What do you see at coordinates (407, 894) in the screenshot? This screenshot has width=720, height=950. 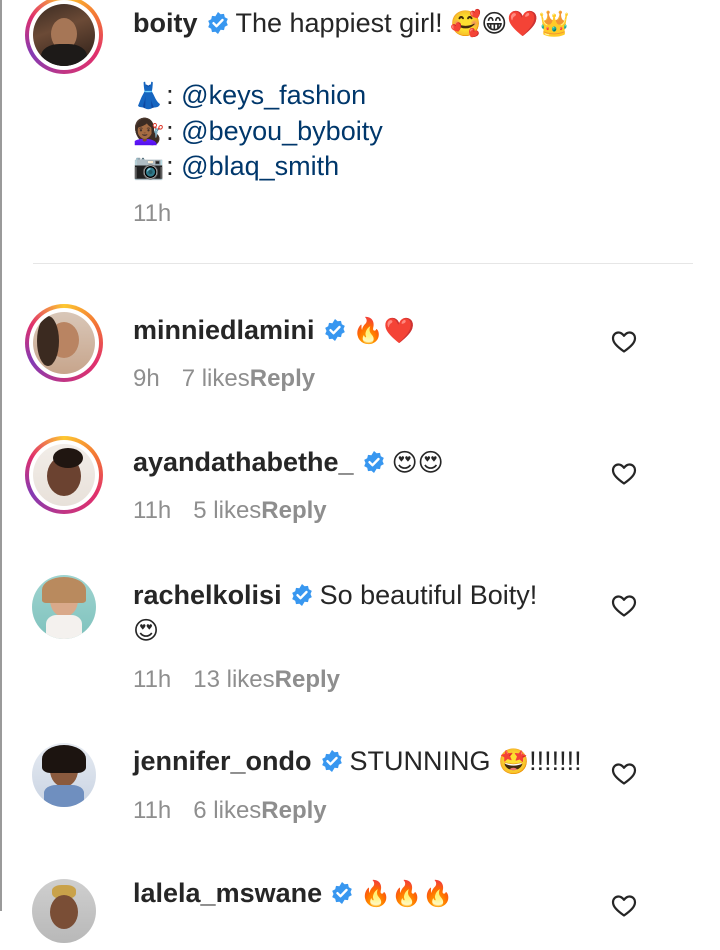 I see `comment-emoji: 🔥🔥🔥` at bounding box center [407, 894].